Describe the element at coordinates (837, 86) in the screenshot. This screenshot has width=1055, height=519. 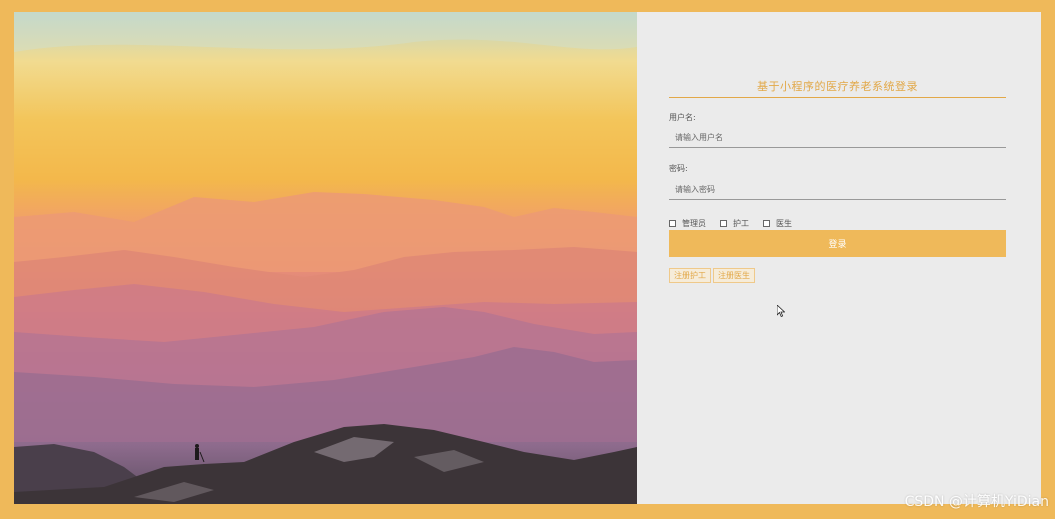
I see `login-title: 基于小程序的医疗养老系统登录` at that location.